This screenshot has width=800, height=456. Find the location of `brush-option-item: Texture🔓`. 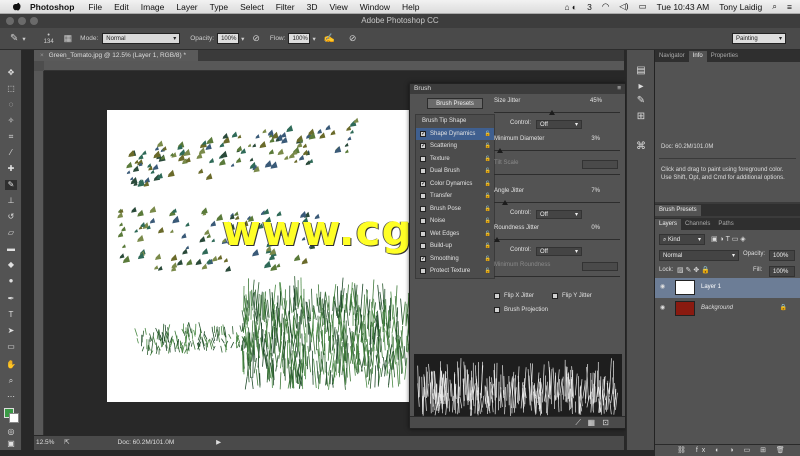

brush-option-item: Texture🔓 is located at coordinates (455, 159).